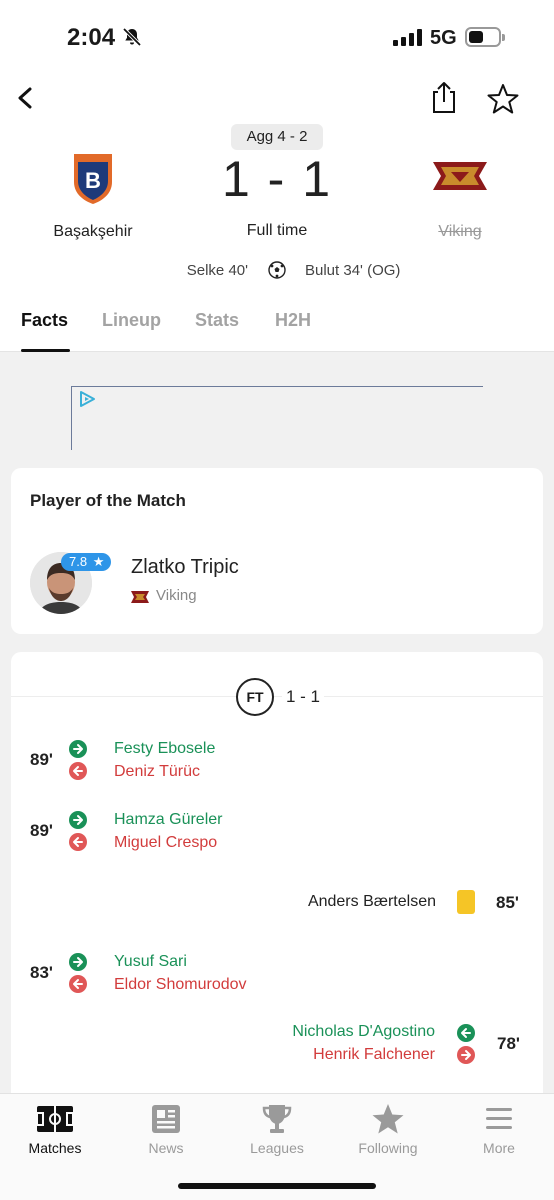 This screenshot has height=1200, width=554. What do you see at coordinates (277, 230) in the screenshot?
I see `match-status: Full time` at bounding box center [277, 230].